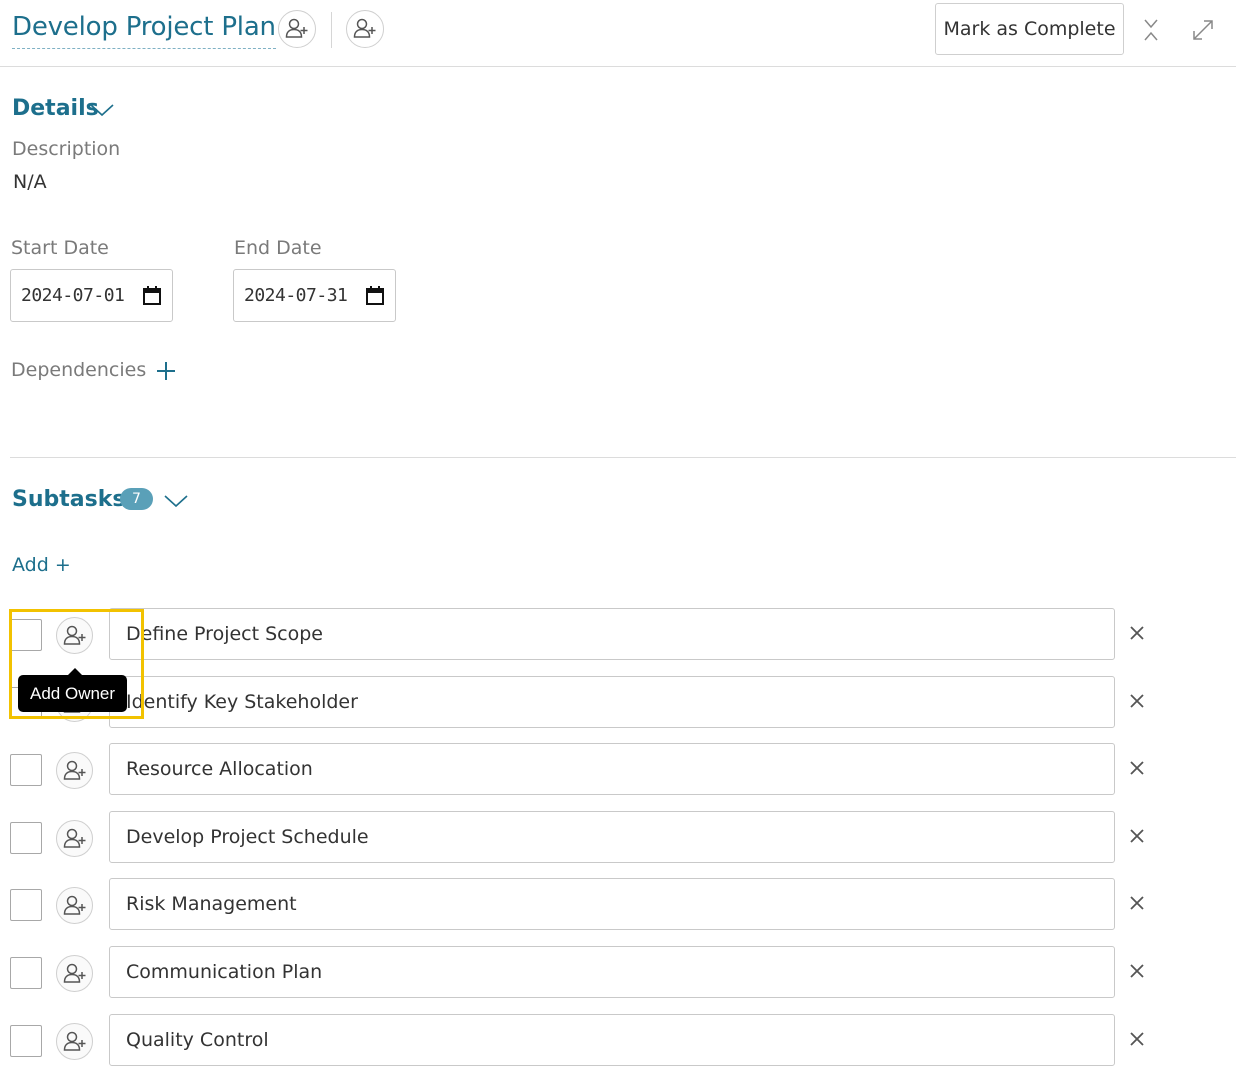  Describe the element at coordinates (623, 457) in the screenshot. I see `section-divider` at that location.